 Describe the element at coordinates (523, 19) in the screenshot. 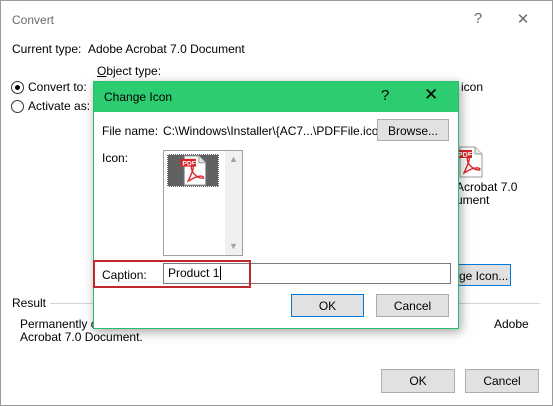

I see `convert-close-button: ✕` at that location.